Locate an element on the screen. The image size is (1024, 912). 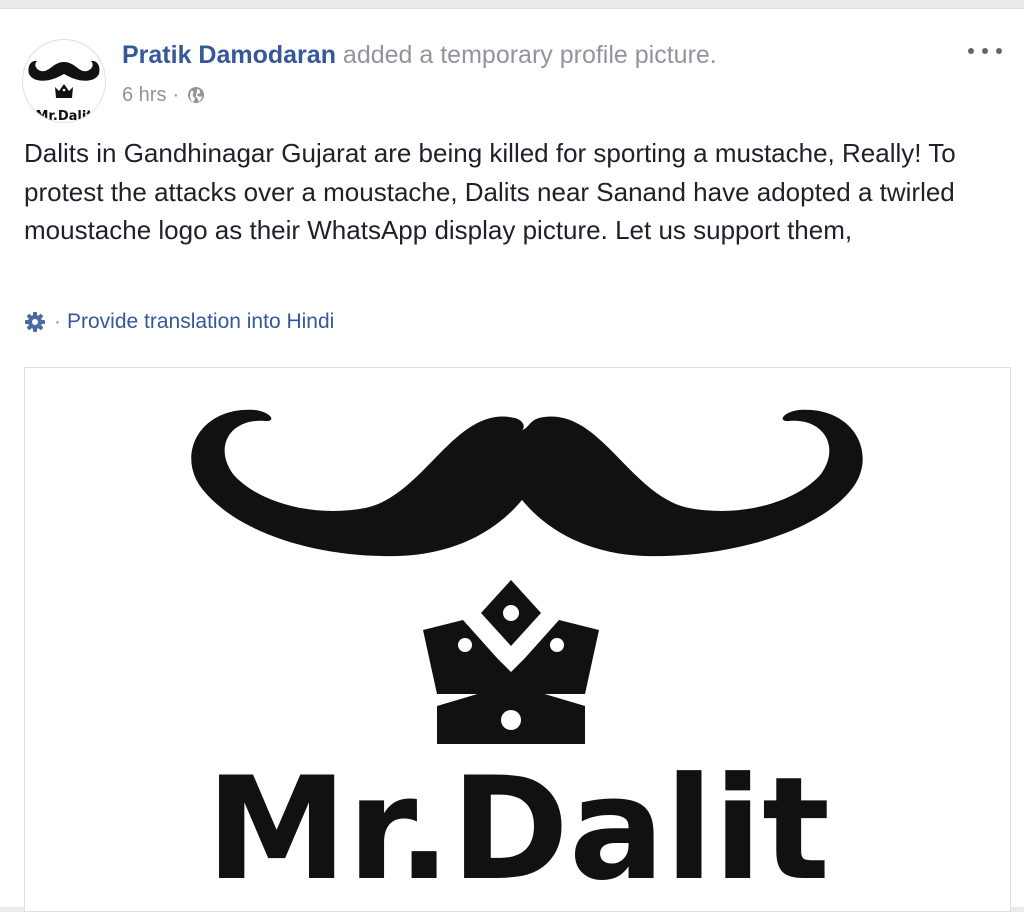
translation-link: Provide translation into Hindi is located at coordinates (200, 322).